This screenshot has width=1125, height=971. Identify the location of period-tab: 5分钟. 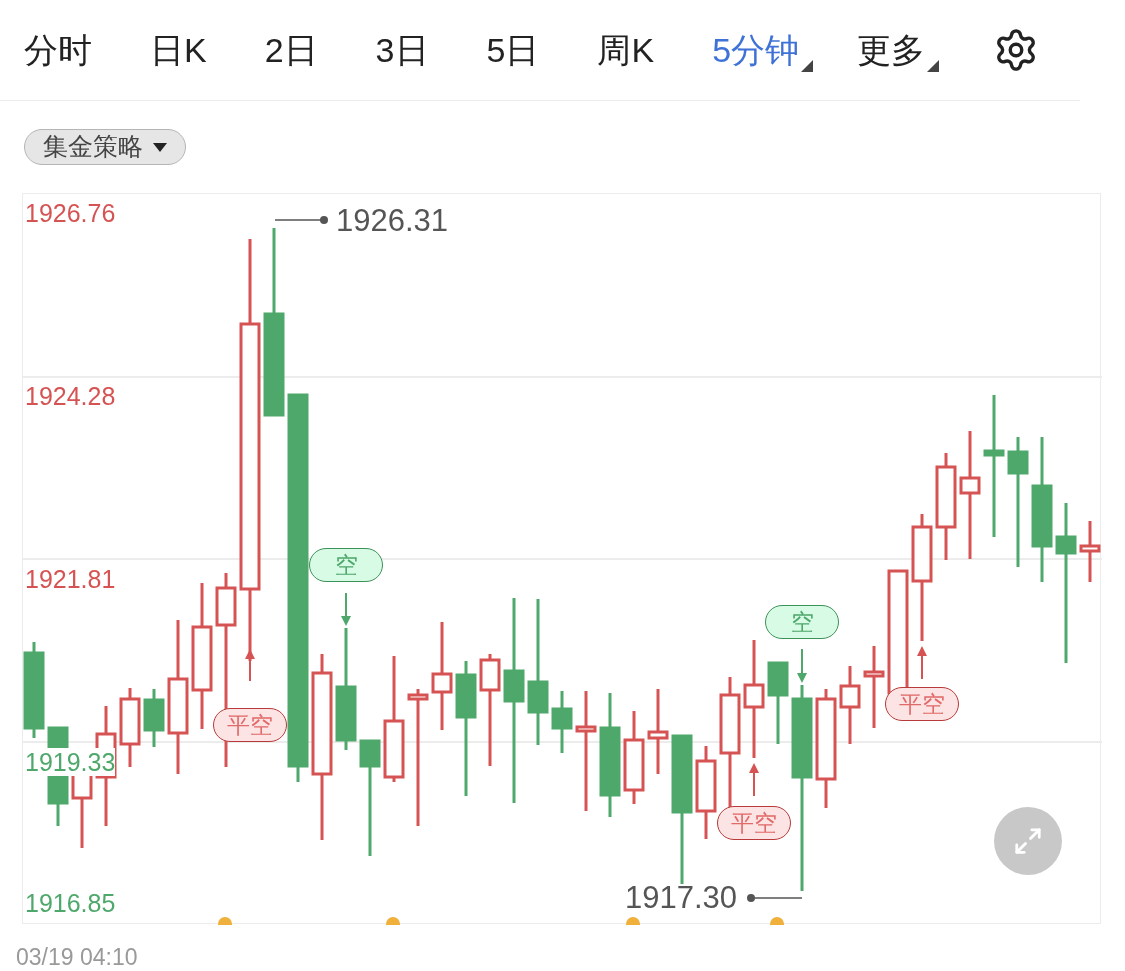
(763, 50).